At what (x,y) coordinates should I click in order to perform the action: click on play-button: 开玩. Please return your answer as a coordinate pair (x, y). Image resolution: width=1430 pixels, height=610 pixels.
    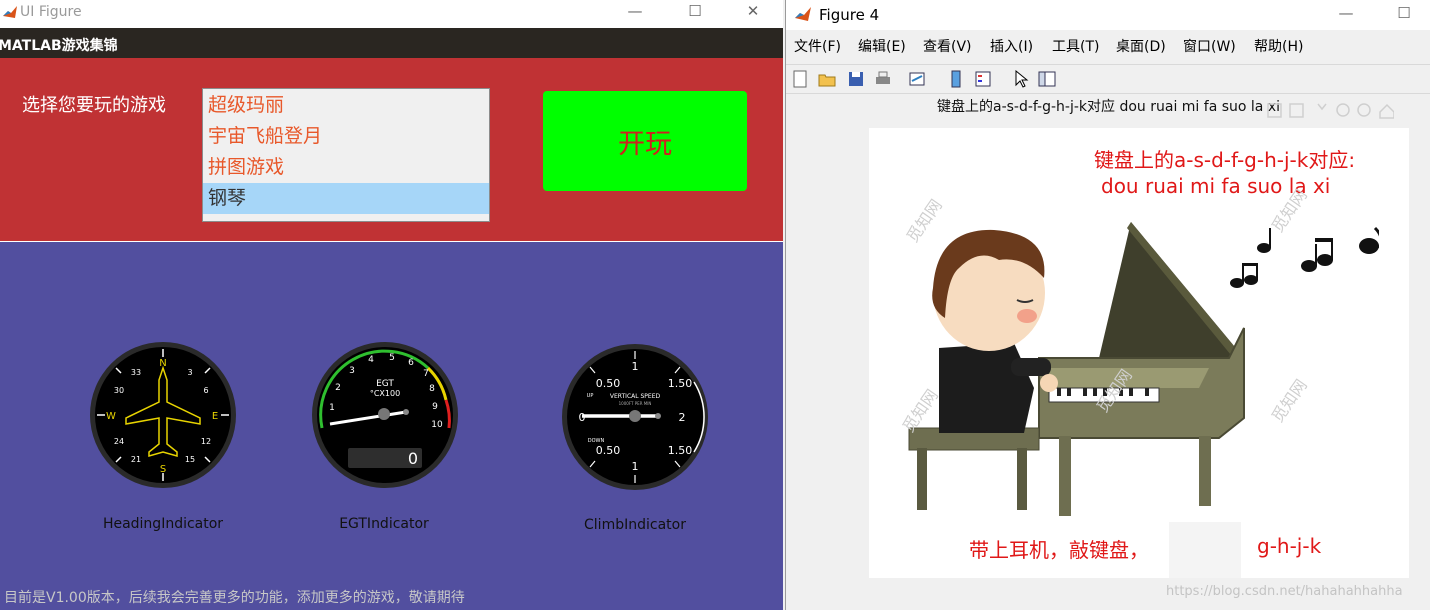
    Looking at the image, I should click on (645, 141).